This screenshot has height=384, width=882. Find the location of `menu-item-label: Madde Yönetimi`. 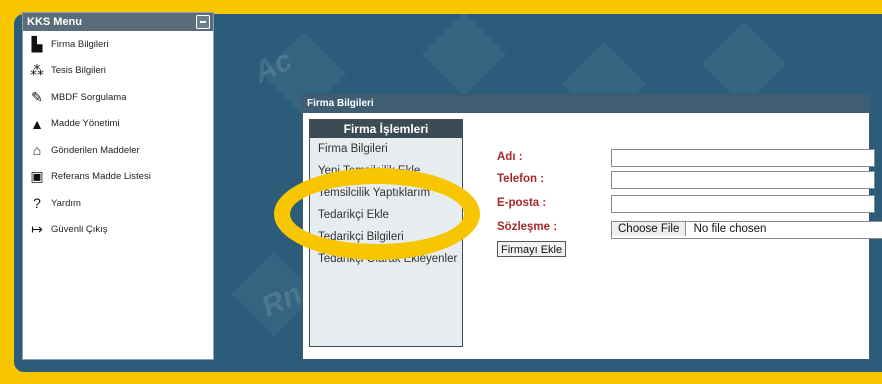

menu-item-label: Madde Yönetimi is located at coordinates (85, 124).